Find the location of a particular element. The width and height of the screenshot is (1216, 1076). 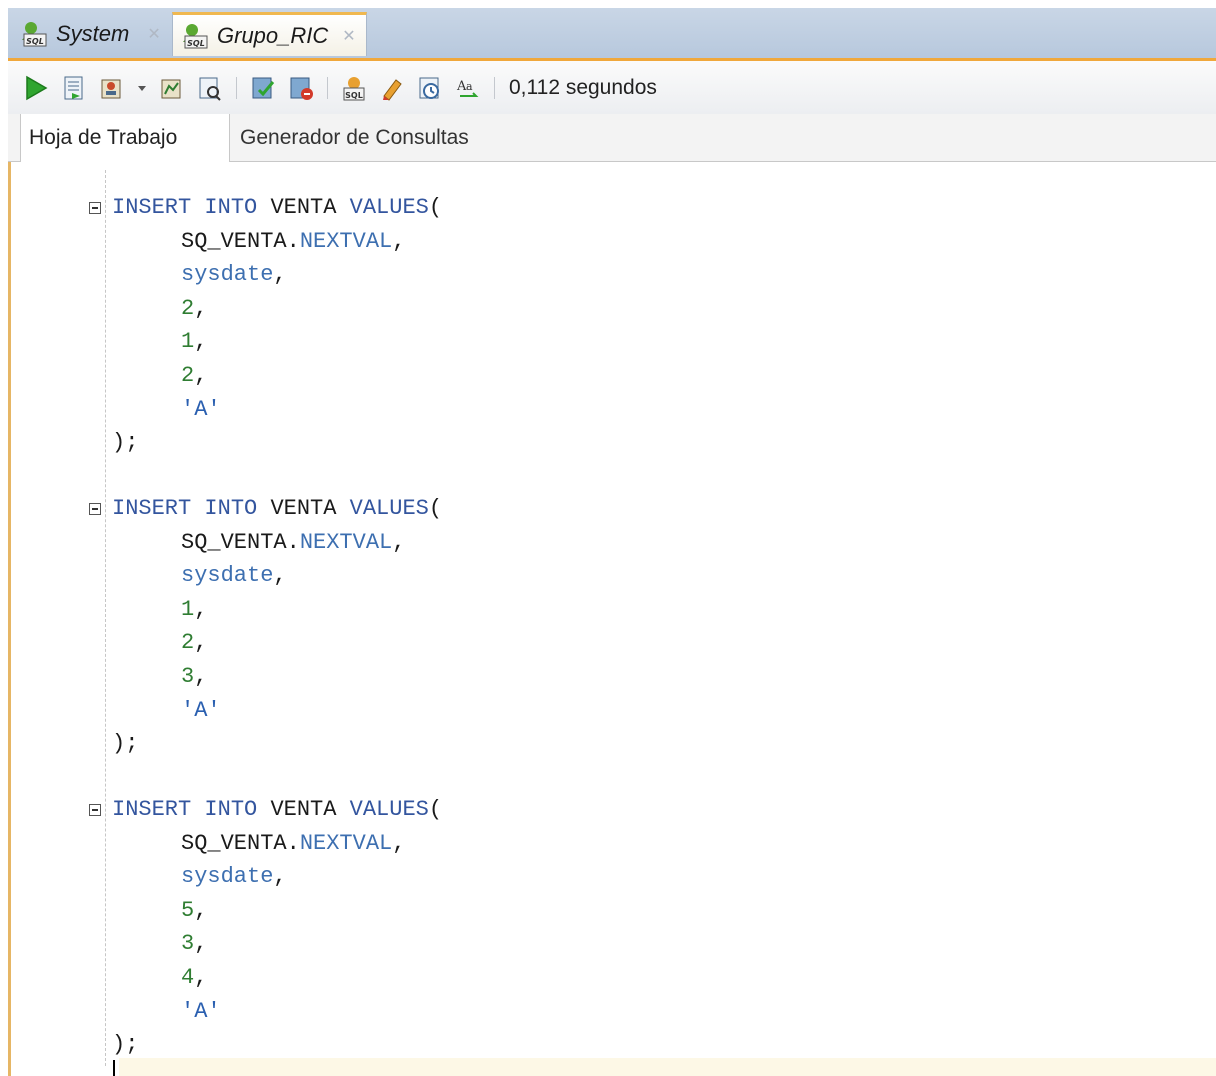

clear-icon is located at coordinates (392, 88).